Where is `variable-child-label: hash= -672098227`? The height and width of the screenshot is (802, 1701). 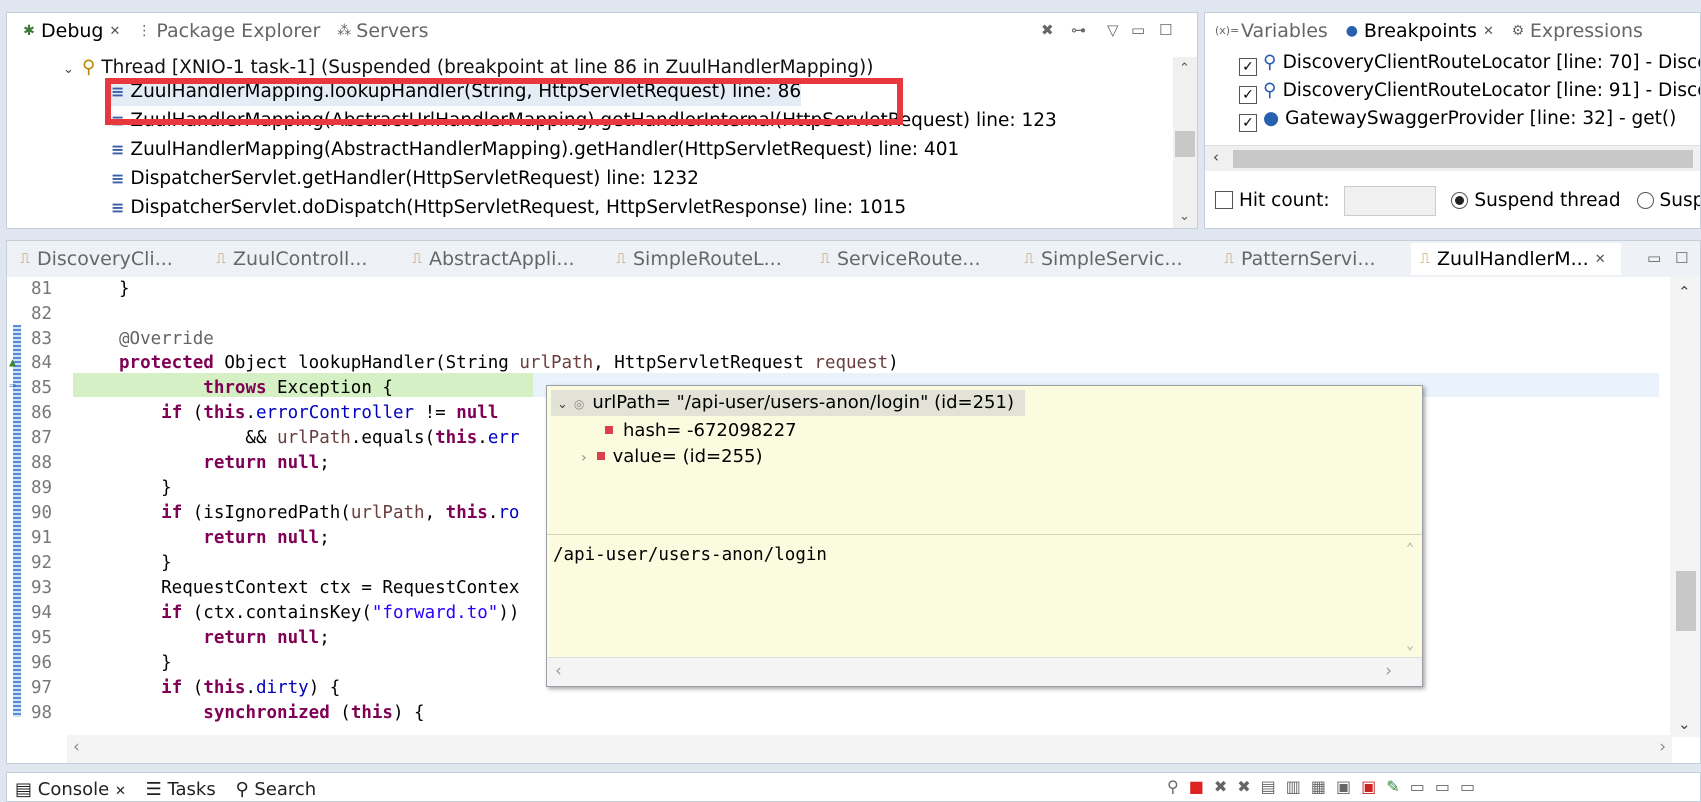 variable-child-label: hash= -672098227 is located at coordinates (710, 430).